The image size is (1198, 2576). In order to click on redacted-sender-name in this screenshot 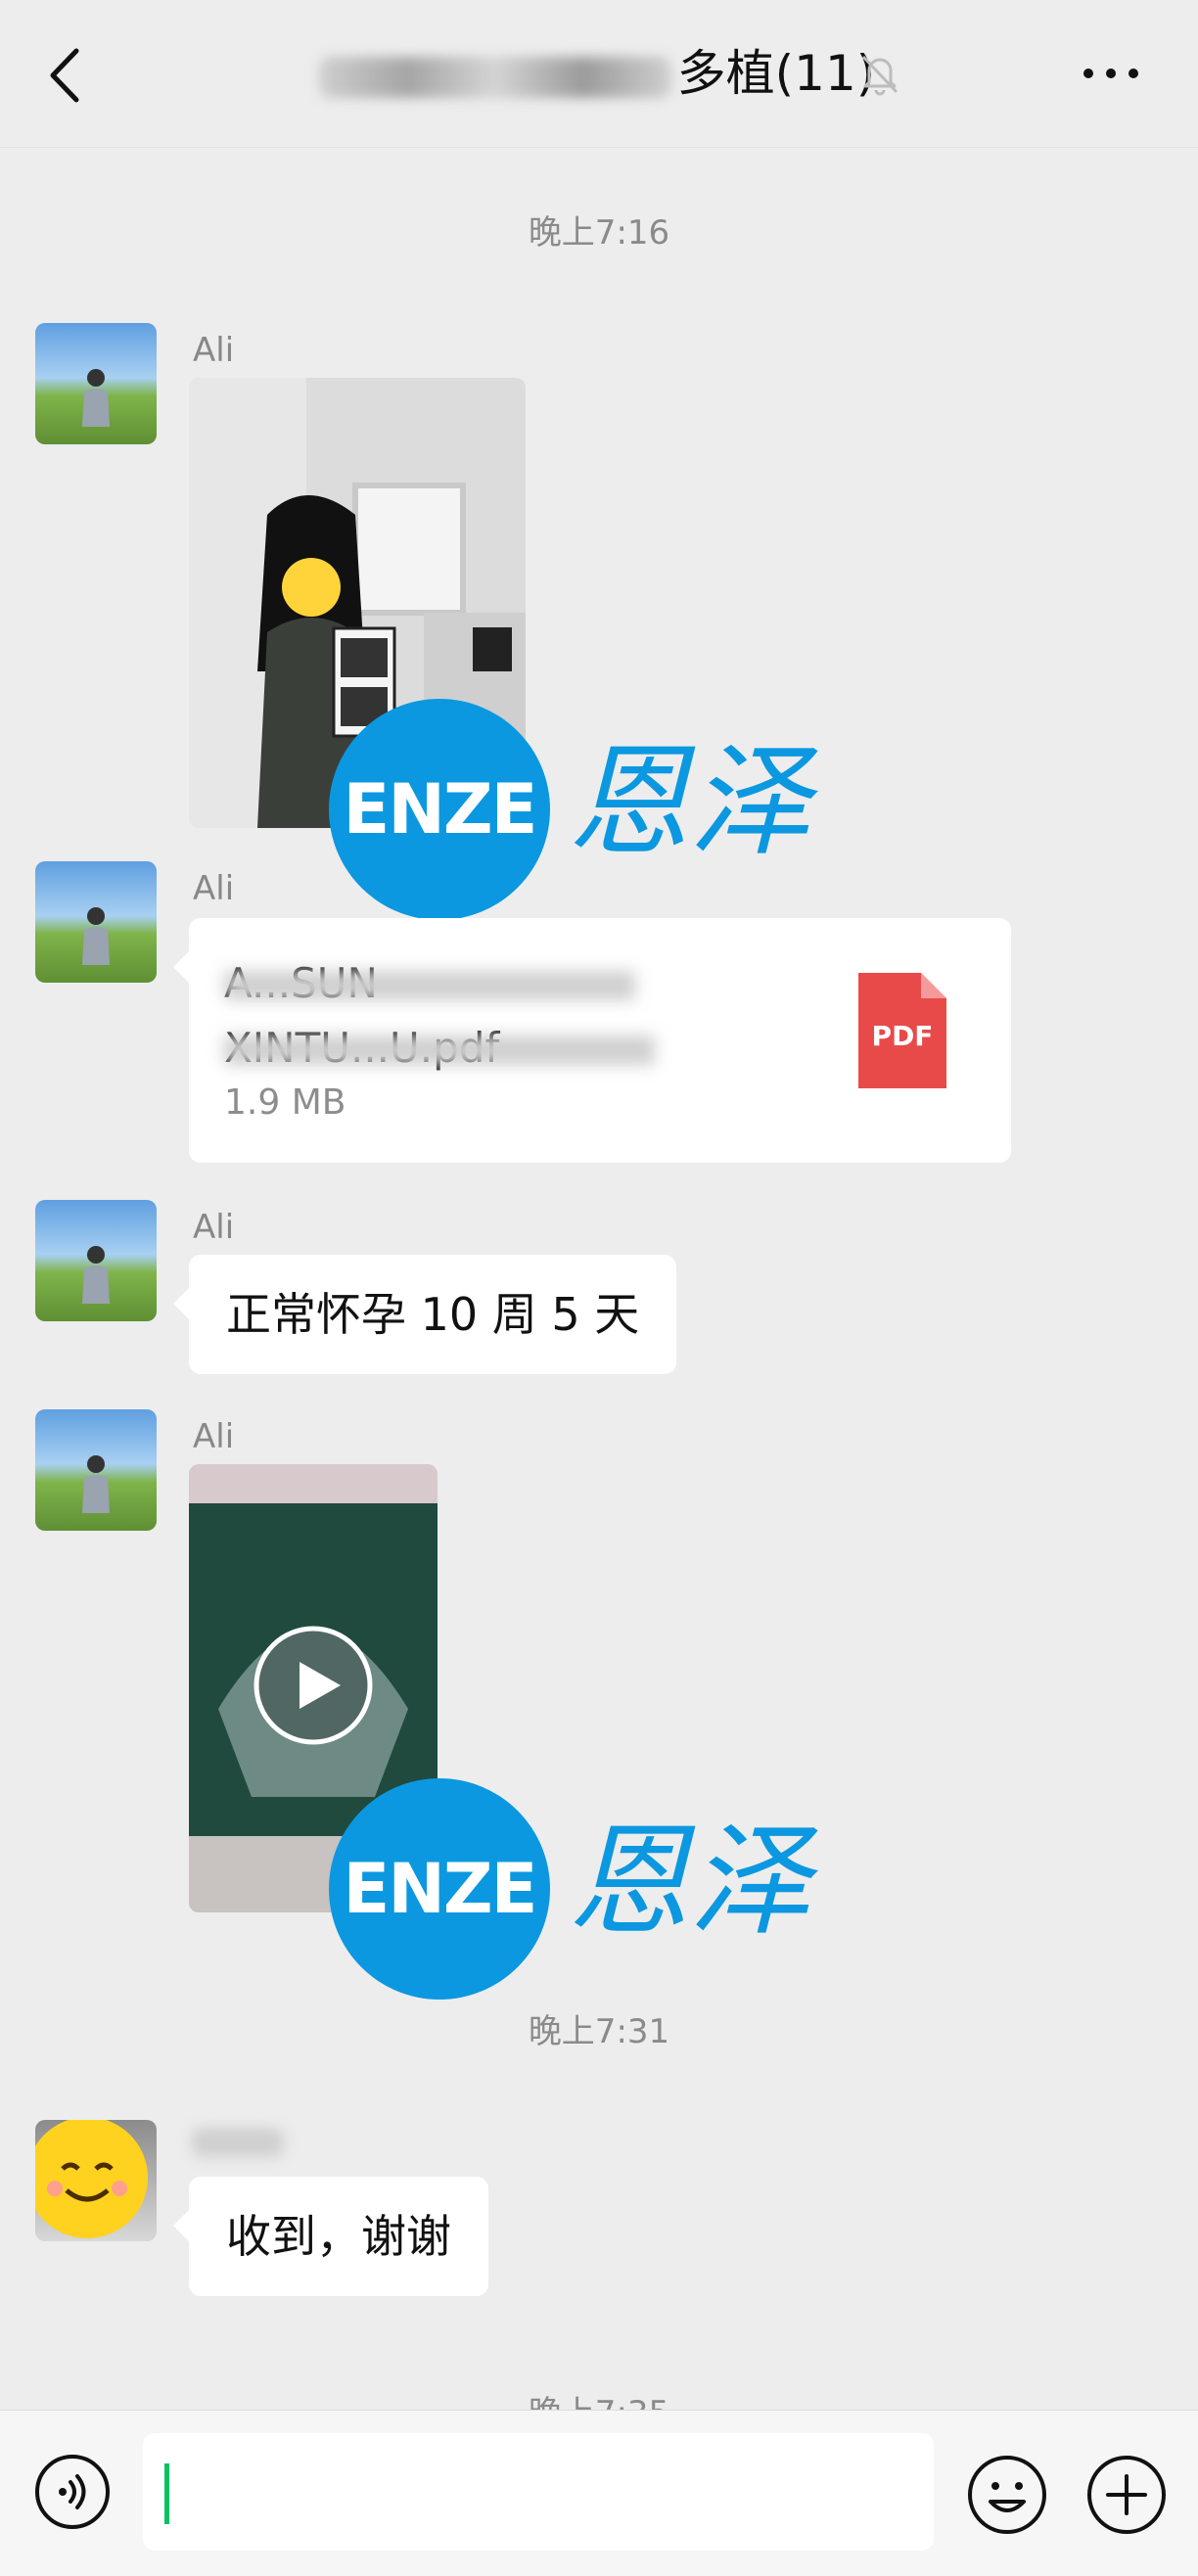, I will do `click(238, 2142)`.